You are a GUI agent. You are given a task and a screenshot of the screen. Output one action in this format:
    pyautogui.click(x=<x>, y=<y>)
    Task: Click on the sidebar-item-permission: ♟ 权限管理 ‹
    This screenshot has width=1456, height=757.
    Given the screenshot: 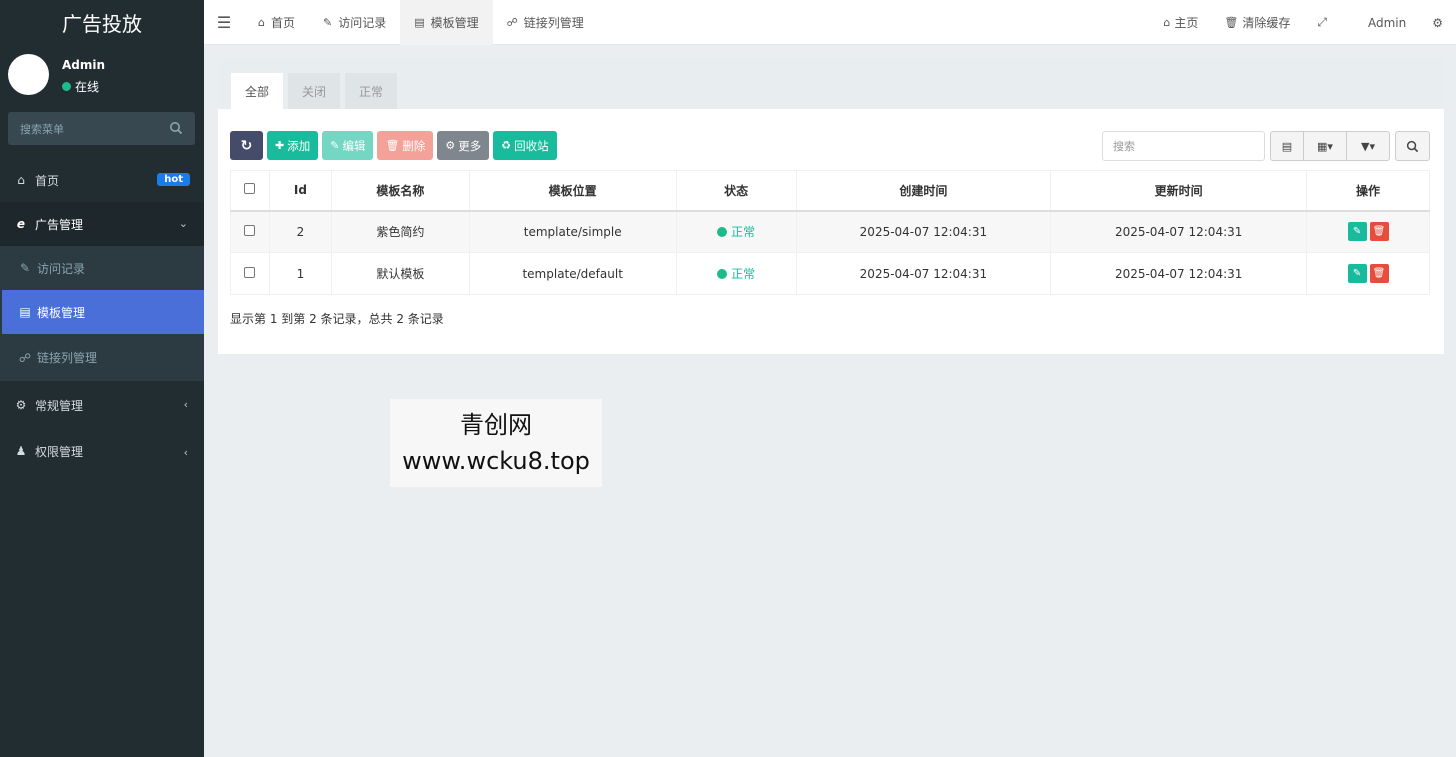 What is the action you would take?
    pyautogui.click(x=102, y=451)
    